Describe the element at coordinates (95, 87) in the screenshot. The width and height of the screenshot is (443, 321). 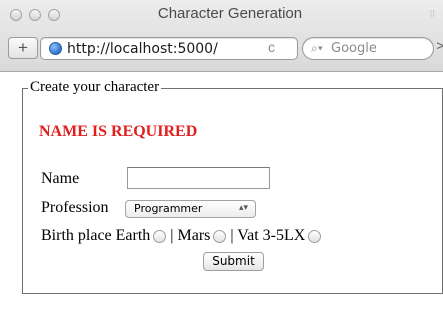
I see `fieldset-legend: Create your character` at that location.